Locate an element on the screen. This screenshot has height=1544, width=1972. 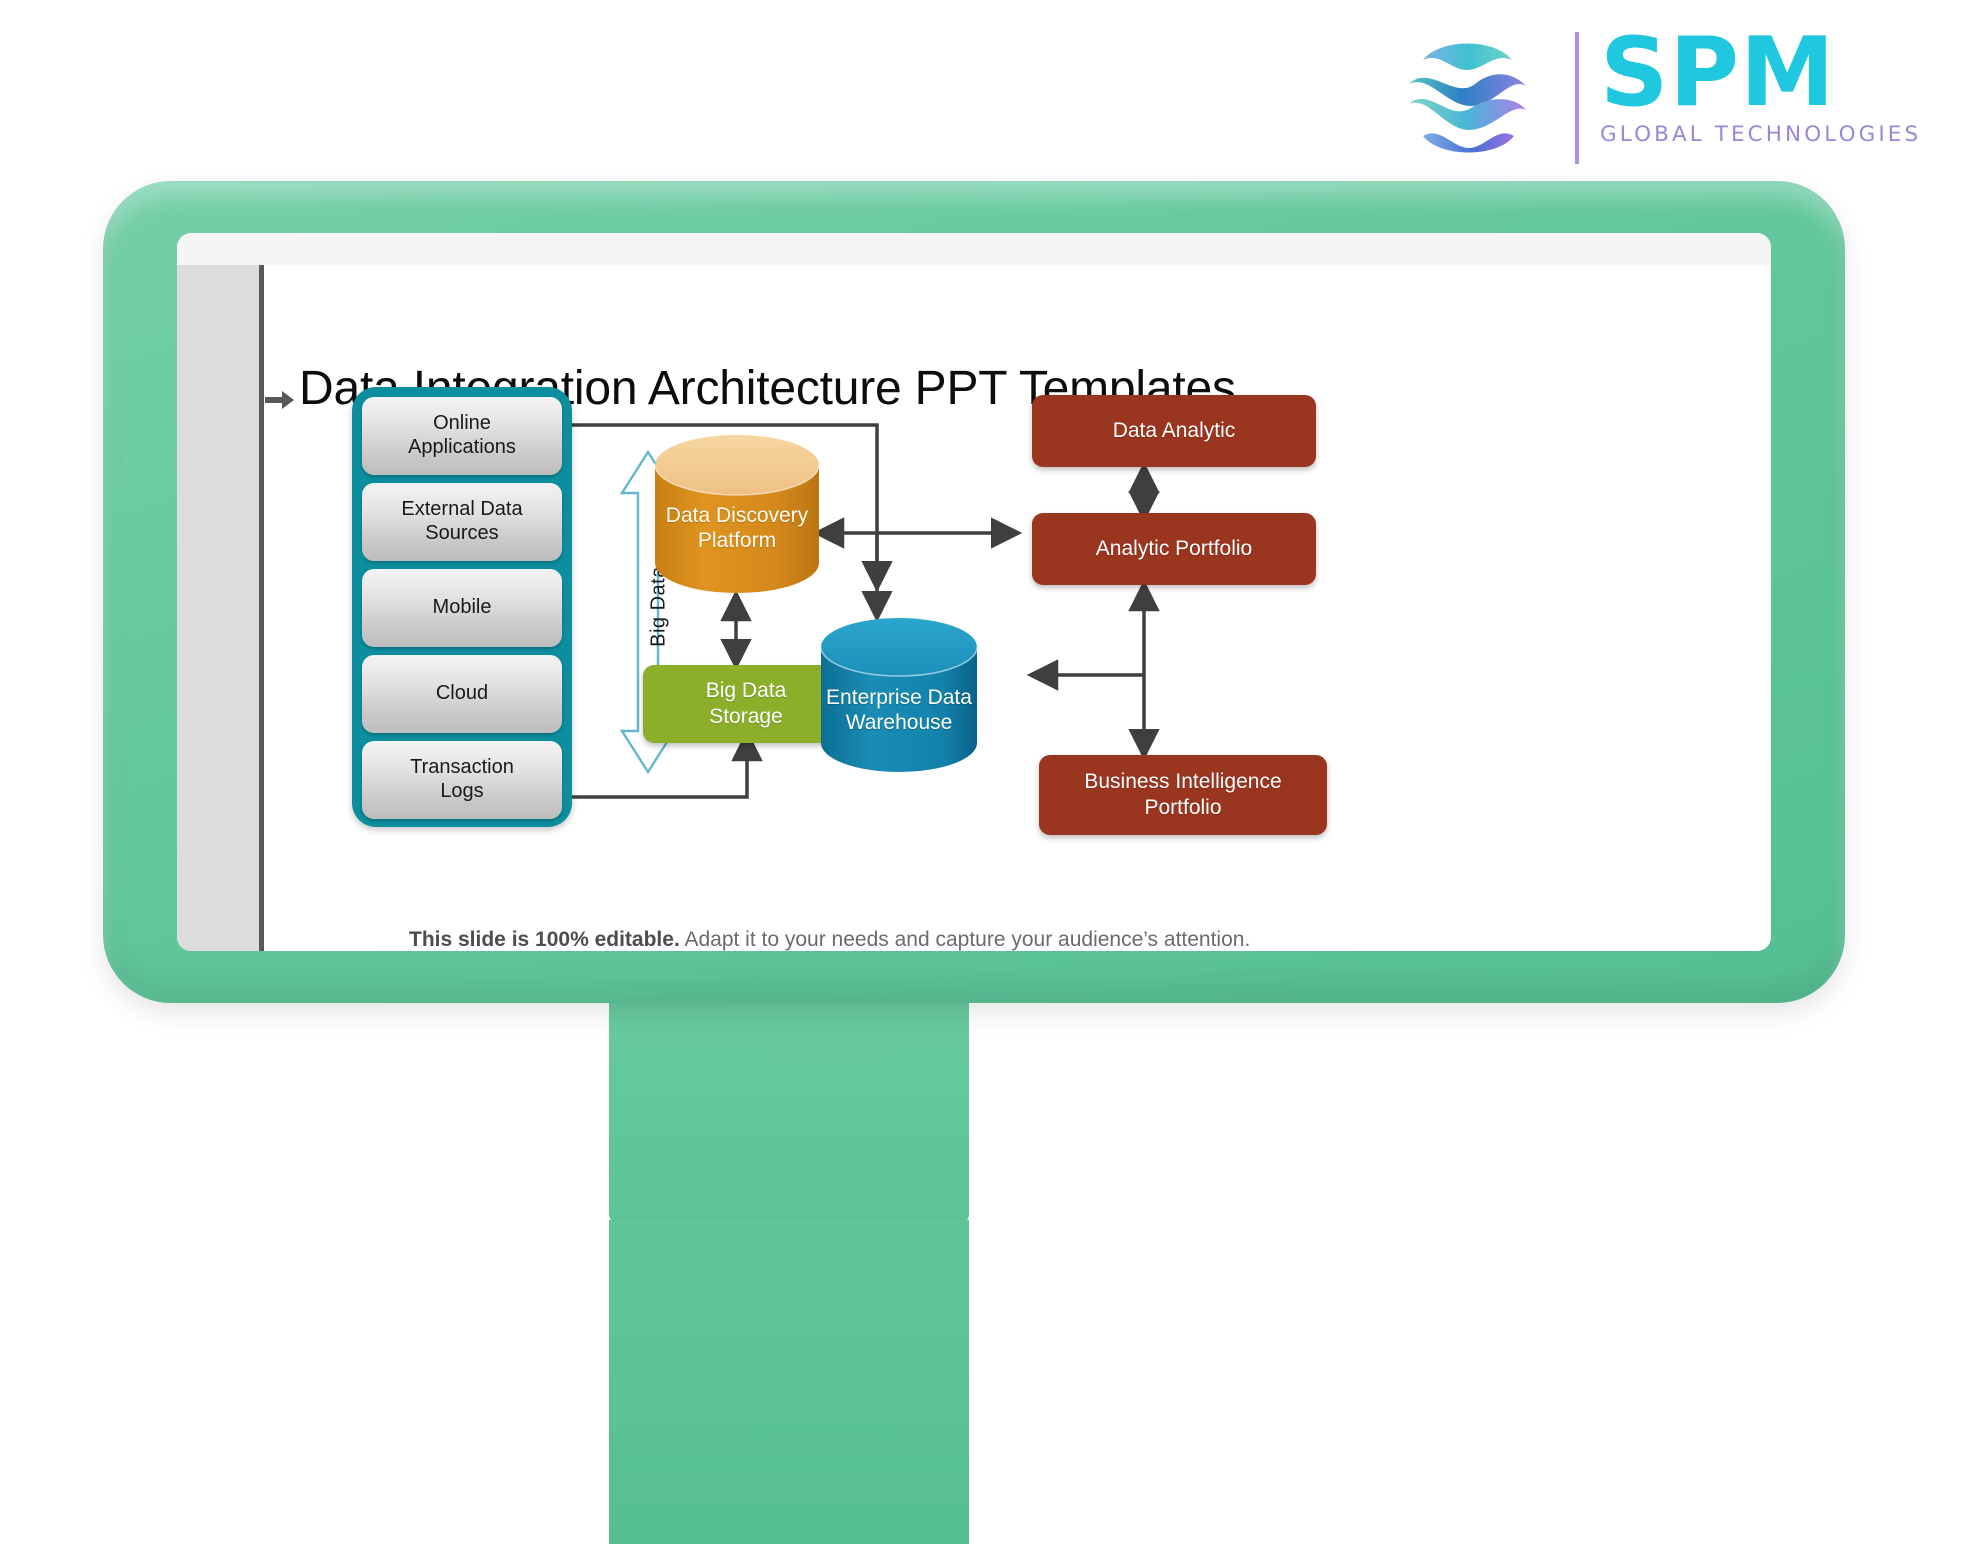
logo-wordmark: SPM GLOBAL TECHNOLOGIES is located at coordinates (1761, 83).